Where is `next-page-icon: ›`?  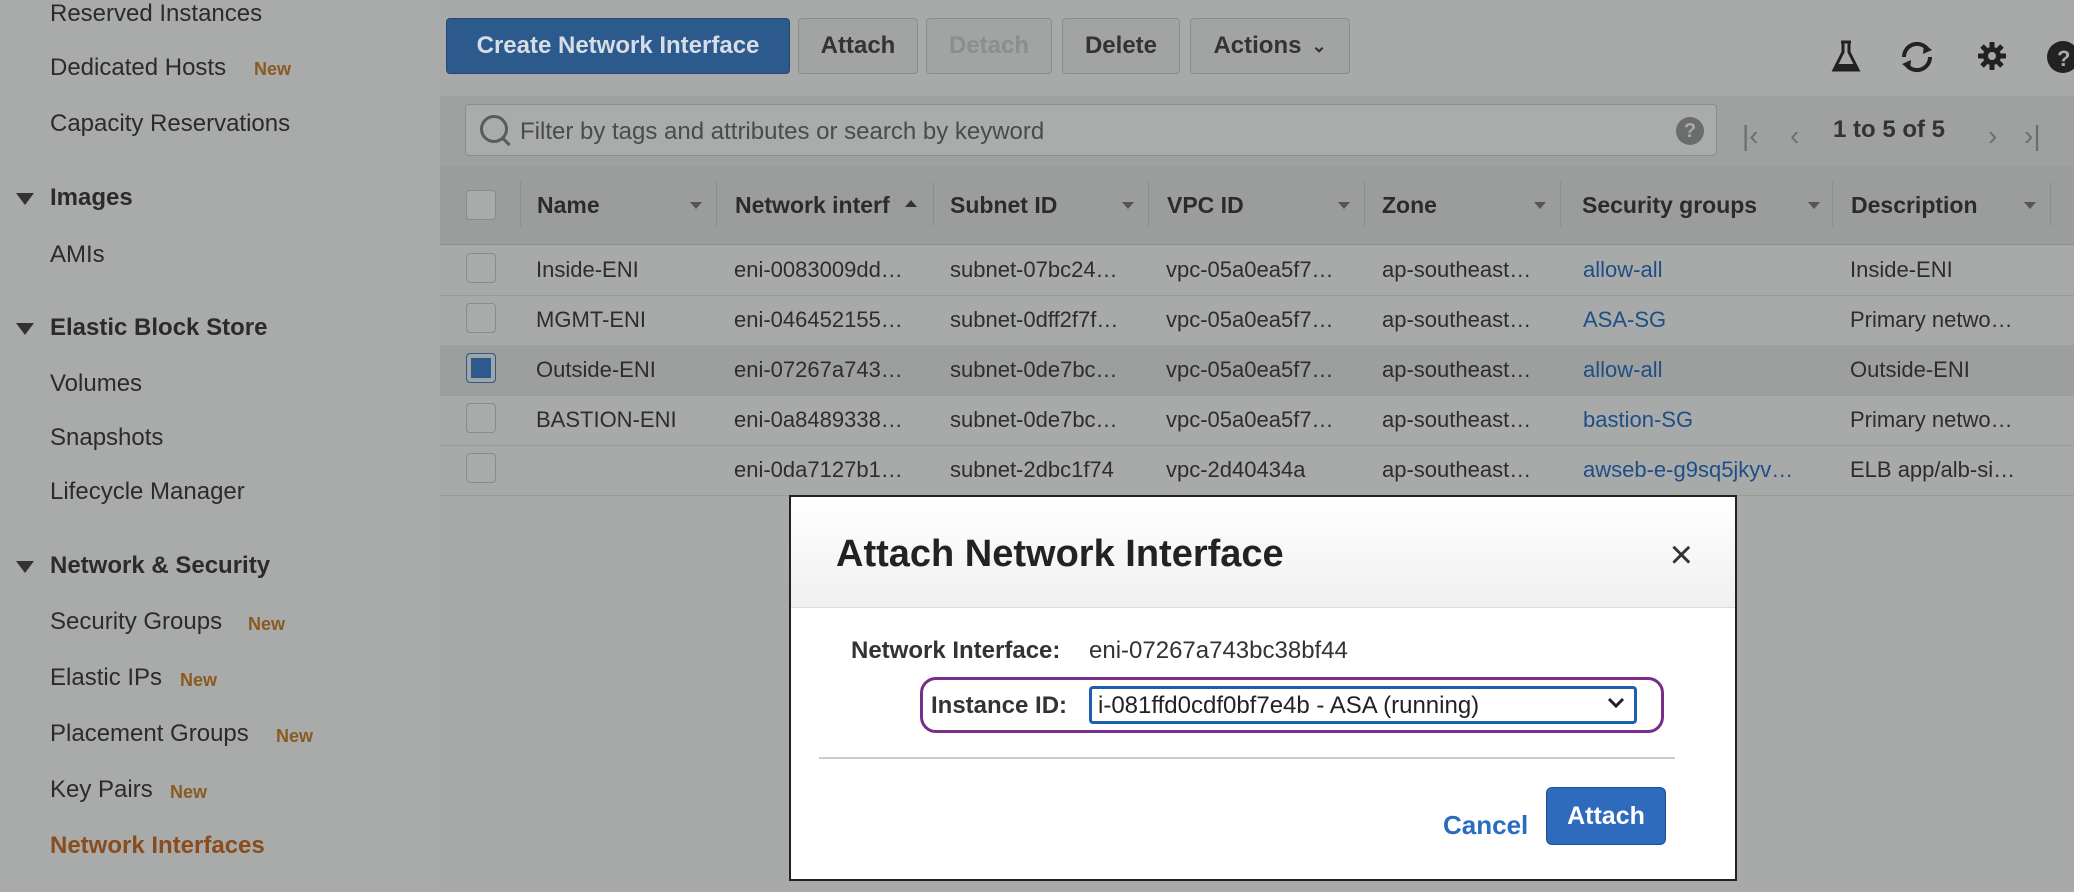 next-page-icon: › is located at coordinates (1992, 136).